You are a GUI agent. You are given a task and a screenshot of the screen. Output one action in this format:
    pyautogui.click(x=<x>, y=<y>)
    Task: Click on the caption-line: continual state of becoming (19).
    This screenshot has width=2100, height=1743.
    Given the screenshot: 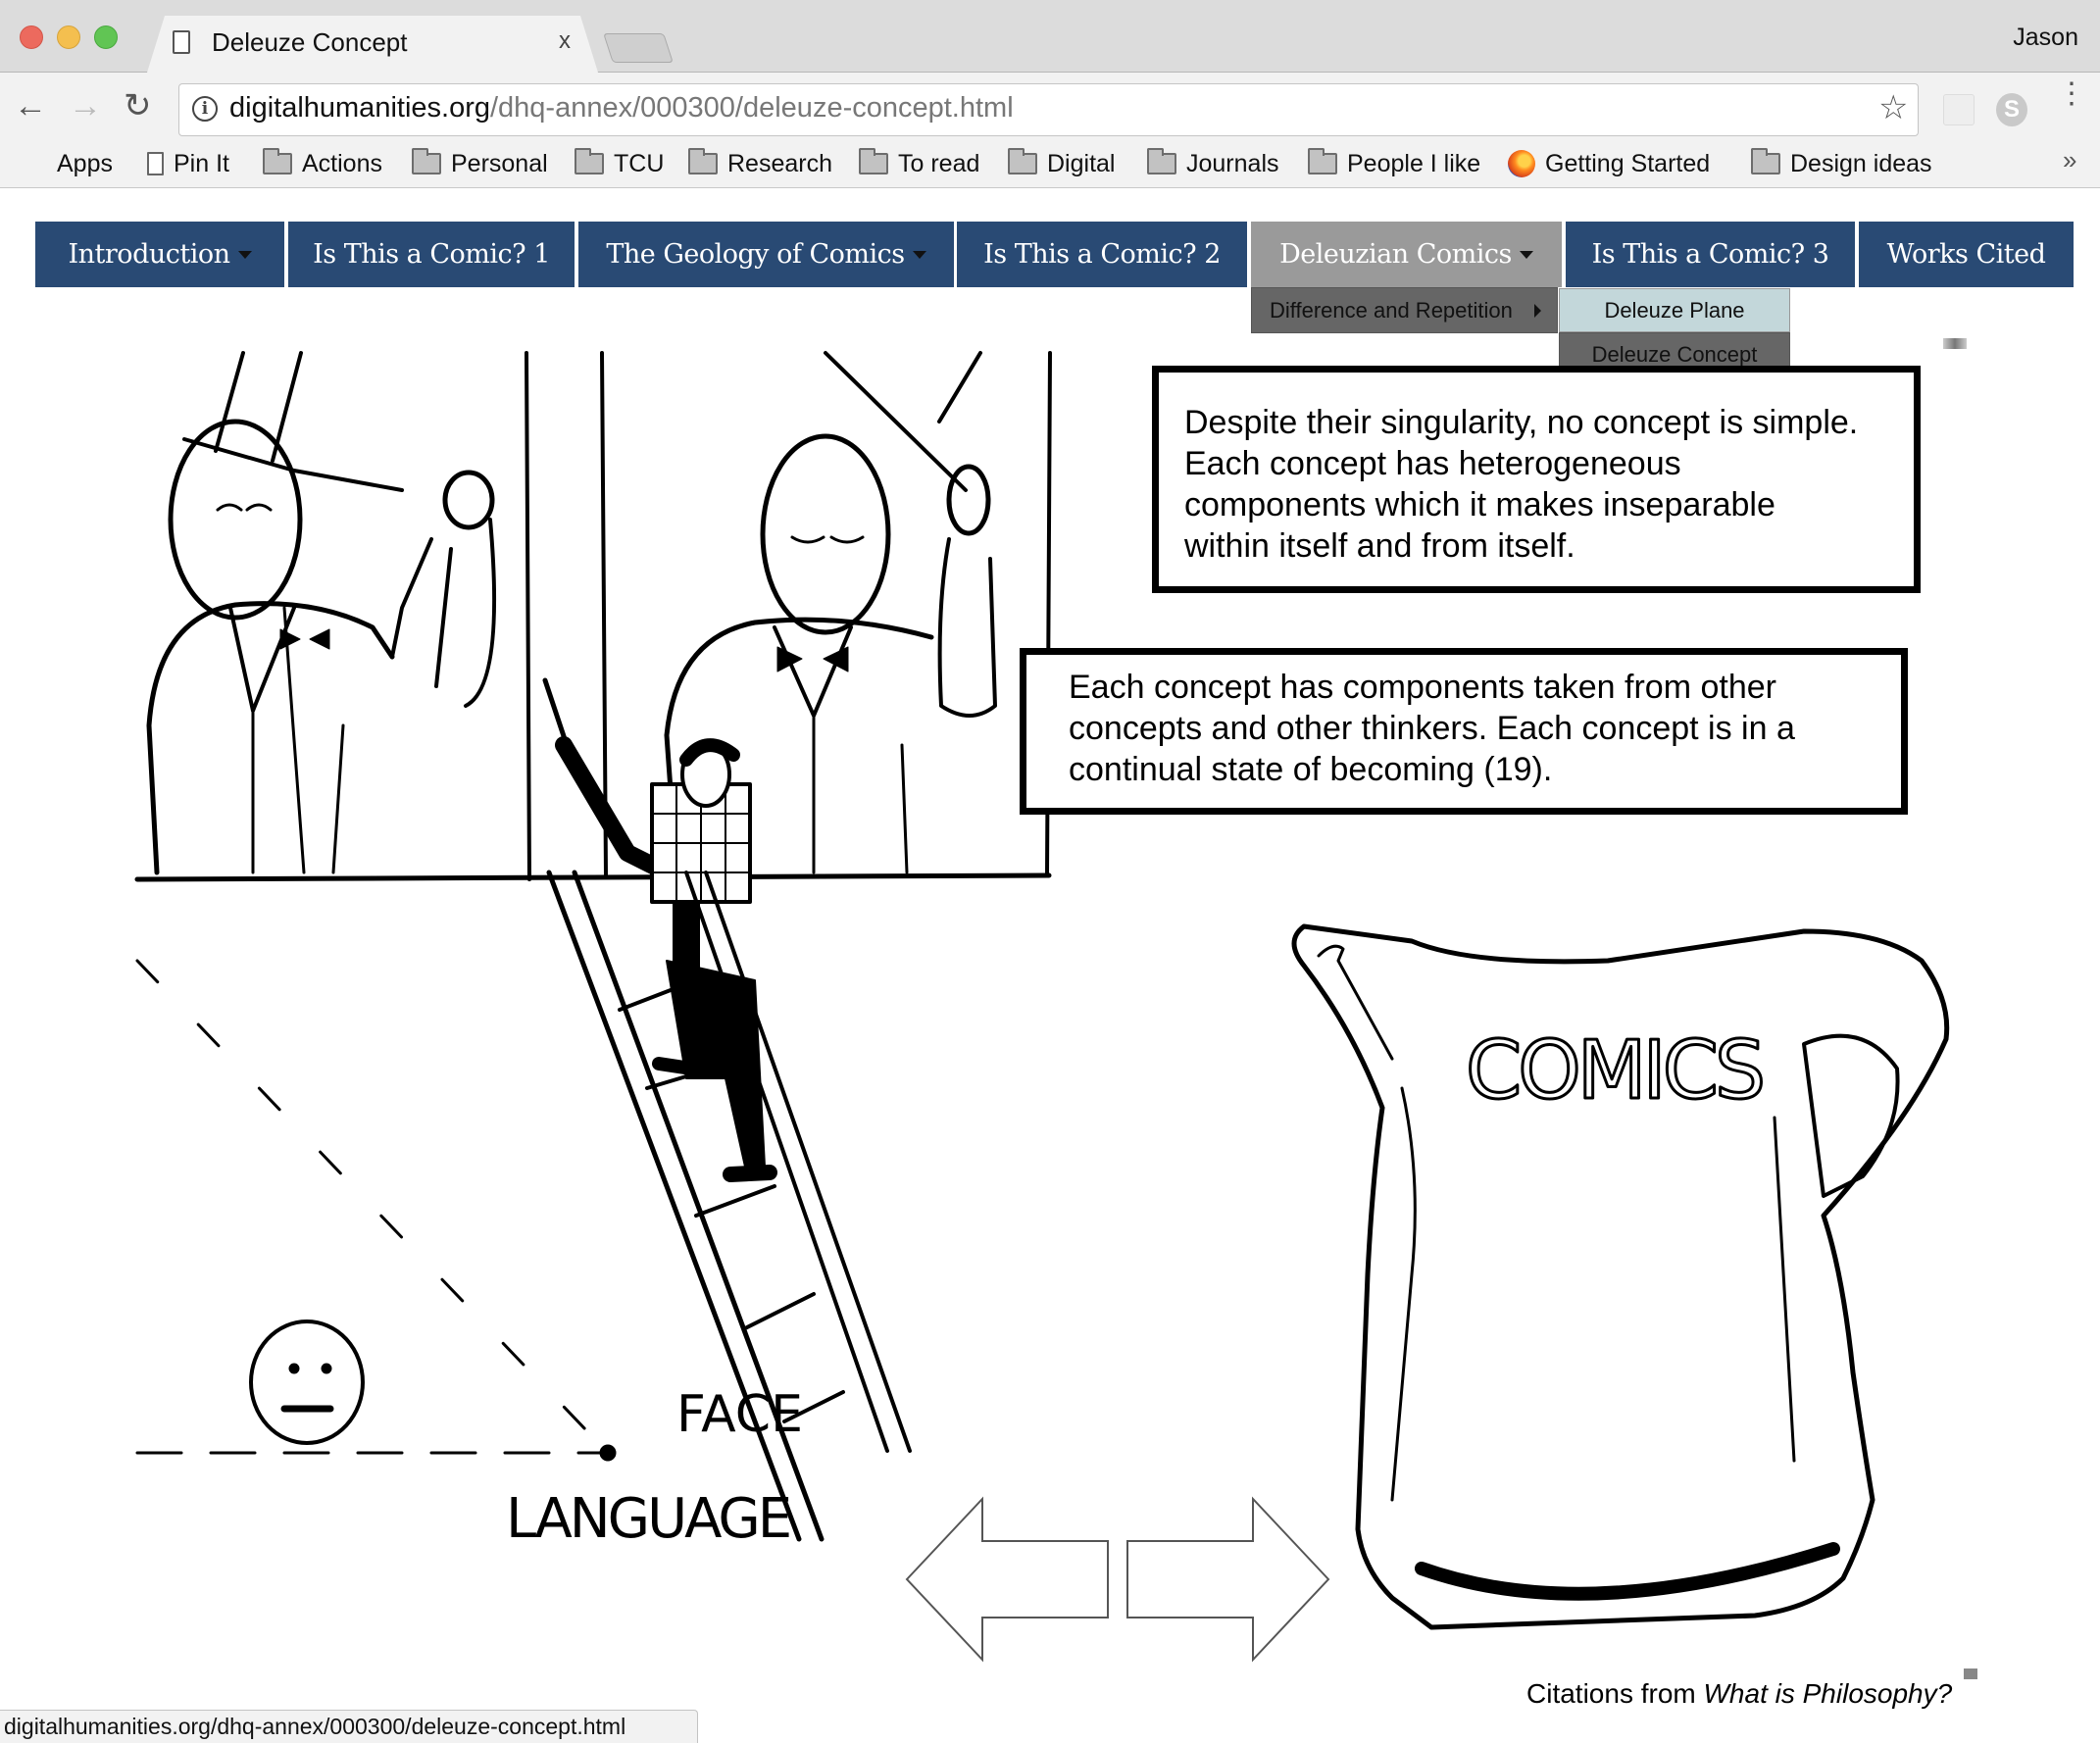 What is the action you would take?
    pyautogui.click(x=1311, y=769)
    